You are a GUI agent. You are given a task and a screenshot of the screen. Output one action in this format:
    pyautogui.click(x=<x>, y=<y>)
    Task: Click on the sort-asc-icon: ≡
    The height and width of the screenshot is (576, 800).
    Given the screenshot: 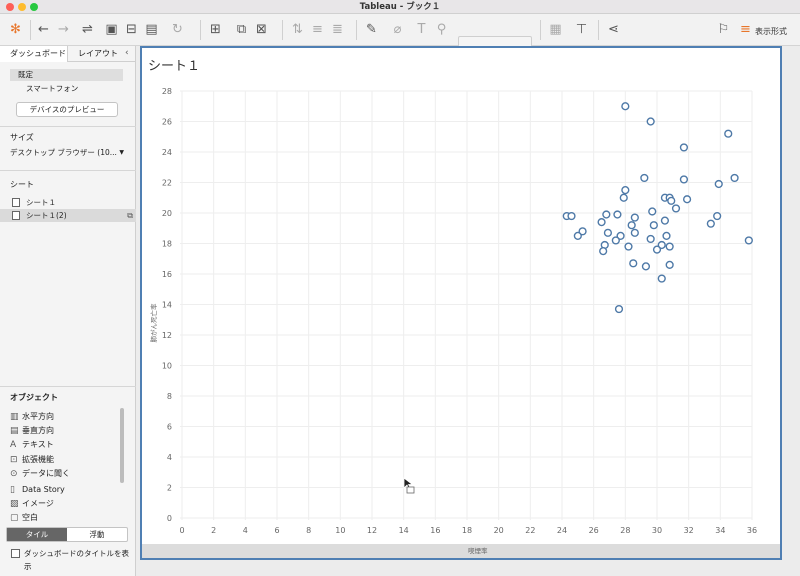 What is the action you would take?
    pyautogui.click(x=317, y=30)
    